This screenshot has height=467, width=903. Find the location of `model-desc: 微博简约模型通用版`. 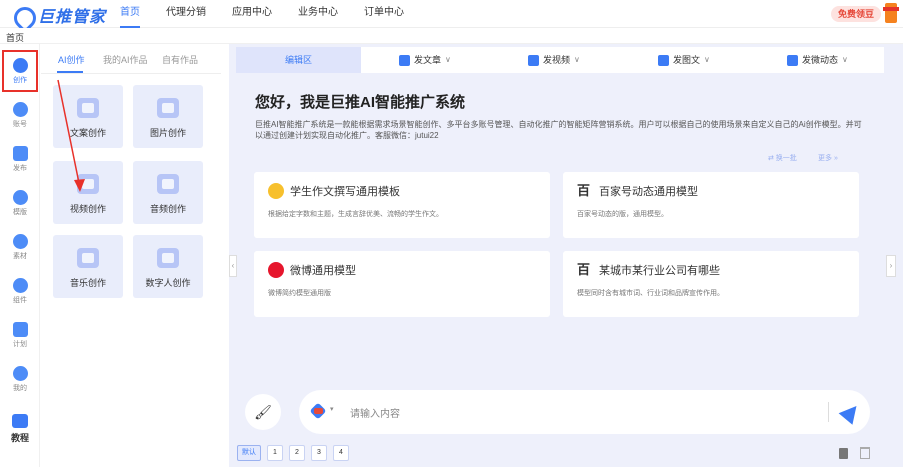

model-desc: 微博简约模型通用版 is located at coordinates (299, 293).